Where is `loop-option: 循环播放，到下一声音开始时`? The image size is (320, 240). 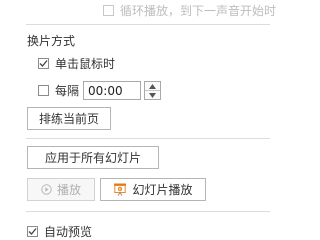 loop-option: 循环播放，到下一声音开始时 is located at coordinates (189, 10).